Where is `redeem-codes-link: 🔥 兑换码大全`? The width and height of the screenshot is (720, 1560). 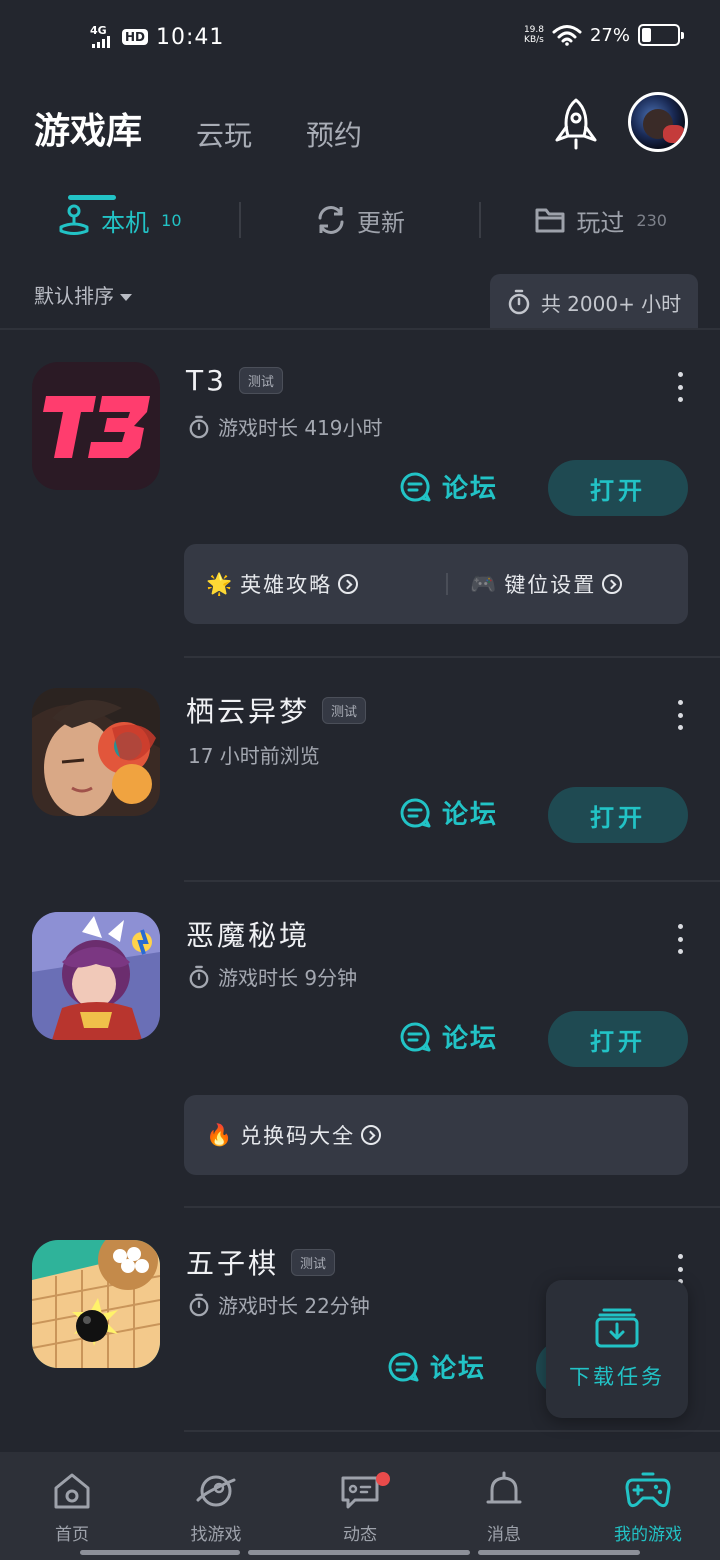 redeem-codes-link: 🔥 兑换码大全 is located at coordinates (294, 1135).